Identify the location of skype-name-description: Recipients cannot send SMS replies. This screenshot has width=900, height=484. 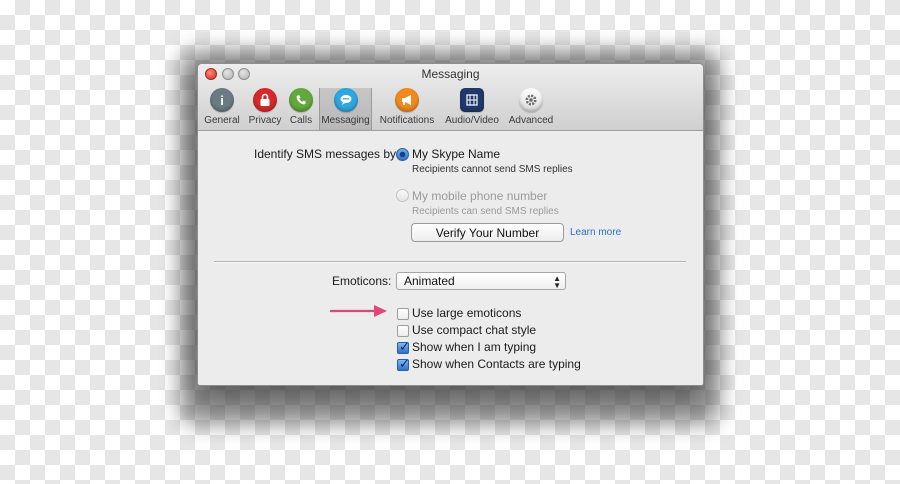
(492, 169).